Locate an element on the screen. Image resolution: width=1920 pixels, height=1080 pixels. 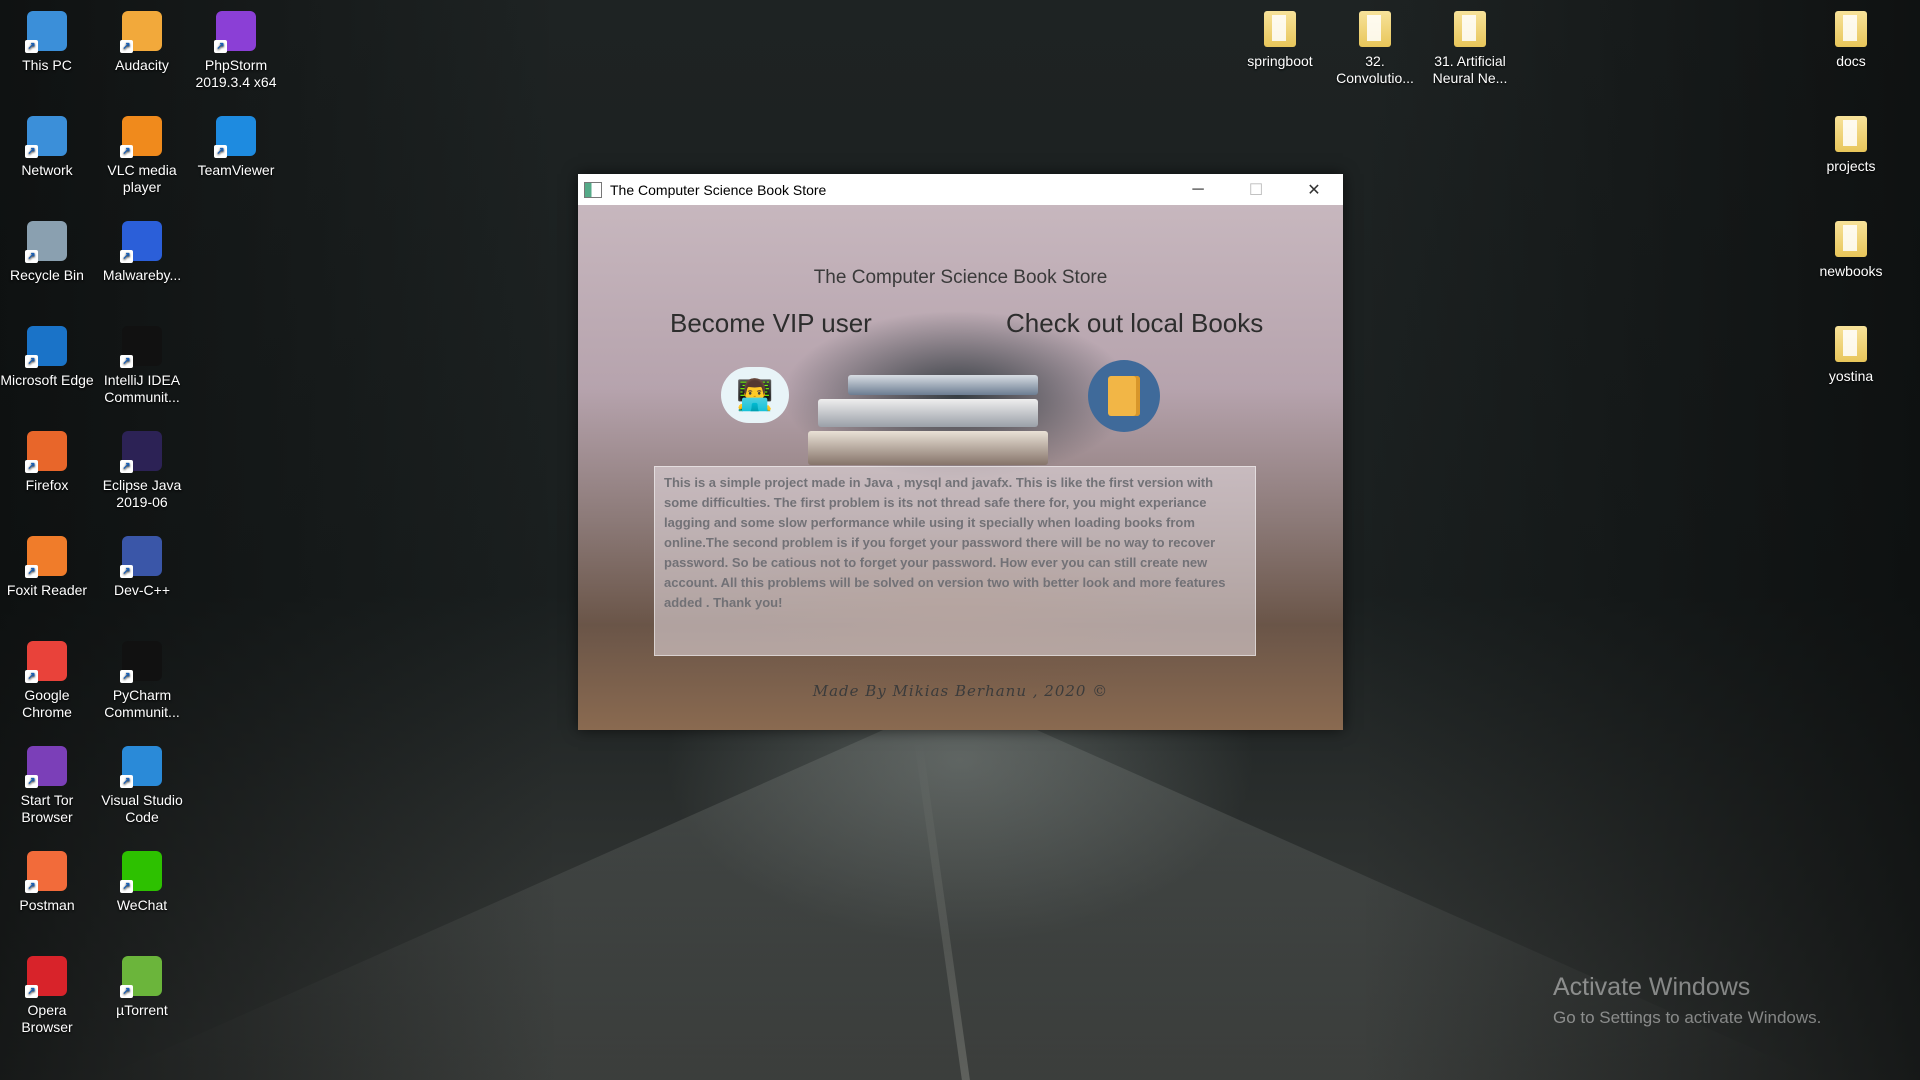
desktop-icon: ↗ Start Tor Browser is located at coordinates (47, 783).